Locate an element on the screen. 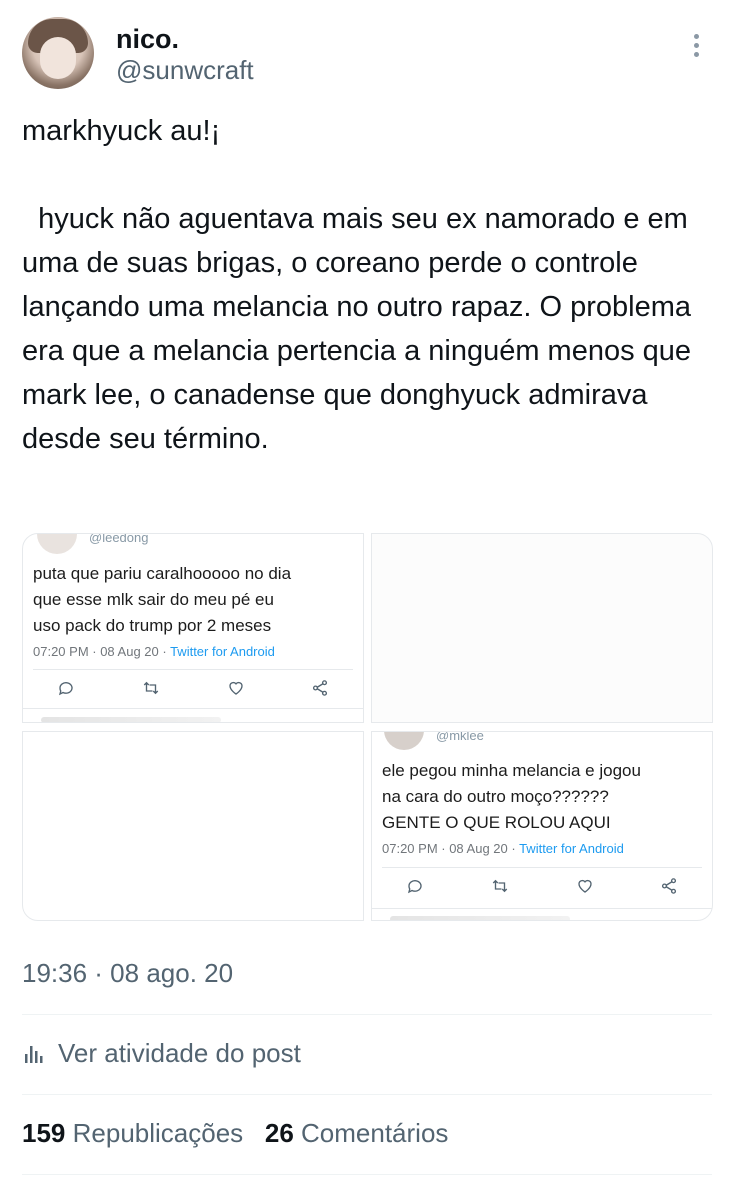  reposts-label: Republicações is located at coordinates (158, 1133).